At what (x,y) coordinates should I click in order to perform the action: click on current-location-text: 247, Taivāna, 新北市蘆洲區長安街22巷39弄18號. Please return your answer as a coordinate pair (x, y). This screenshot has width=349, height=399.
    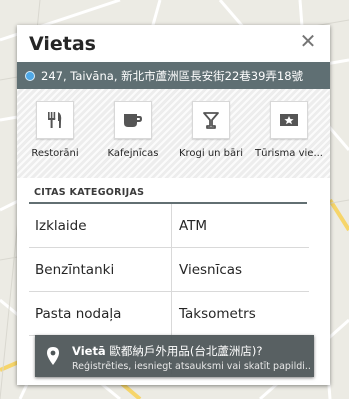
    Looking at the image, I should click on (172, 75).